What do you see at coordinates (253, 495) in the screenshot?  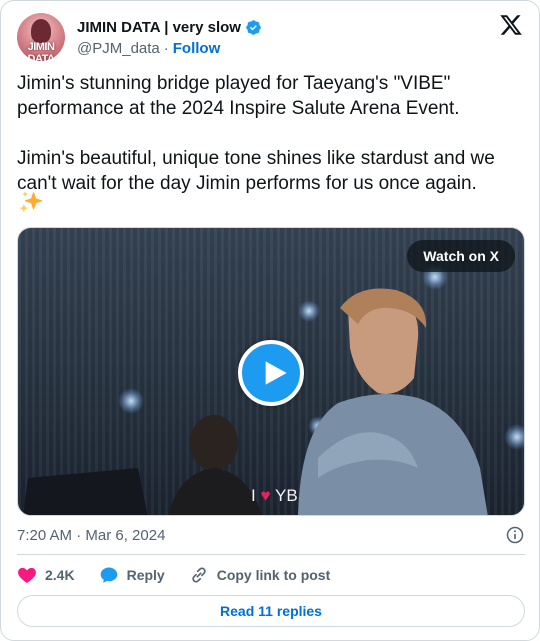 I see `caption-prefix: I` at bounding box center [253, 495].